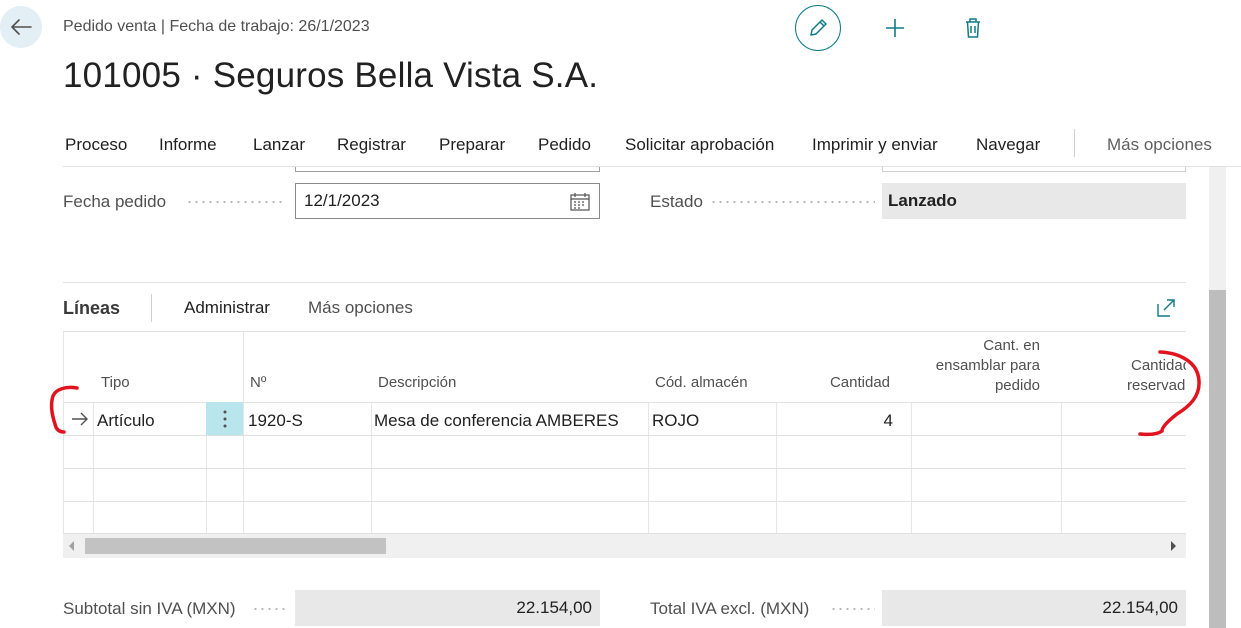  I want to click on subtotal-label: Subtotal sin IVA (MXN), so click(149, 608).